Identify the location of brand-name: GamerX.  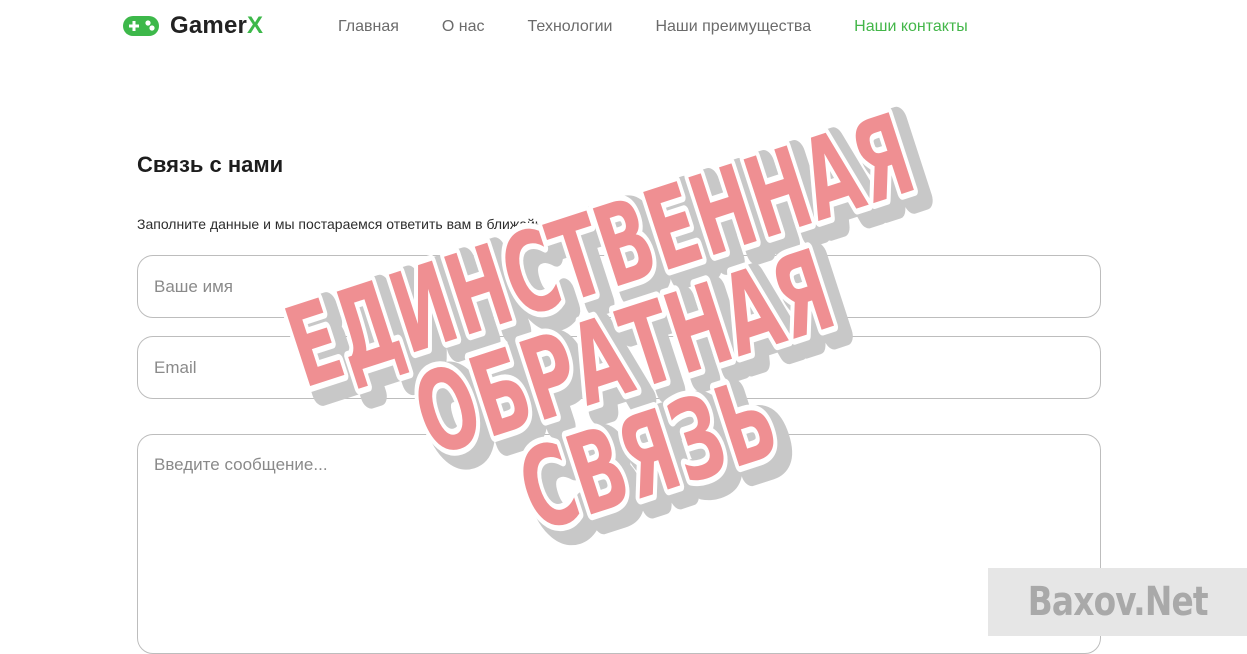
(216, 26).